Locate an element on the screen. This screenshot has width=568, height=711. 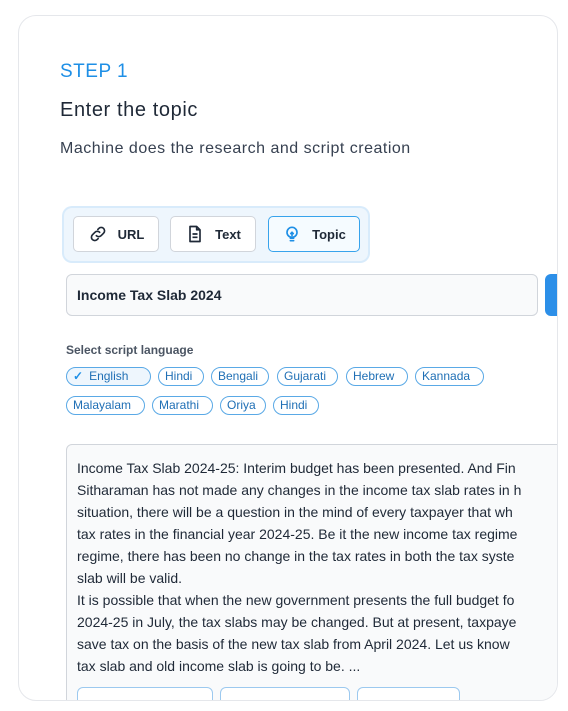
language-chip-hindi: Hindi is located at coordinates (181, 376).